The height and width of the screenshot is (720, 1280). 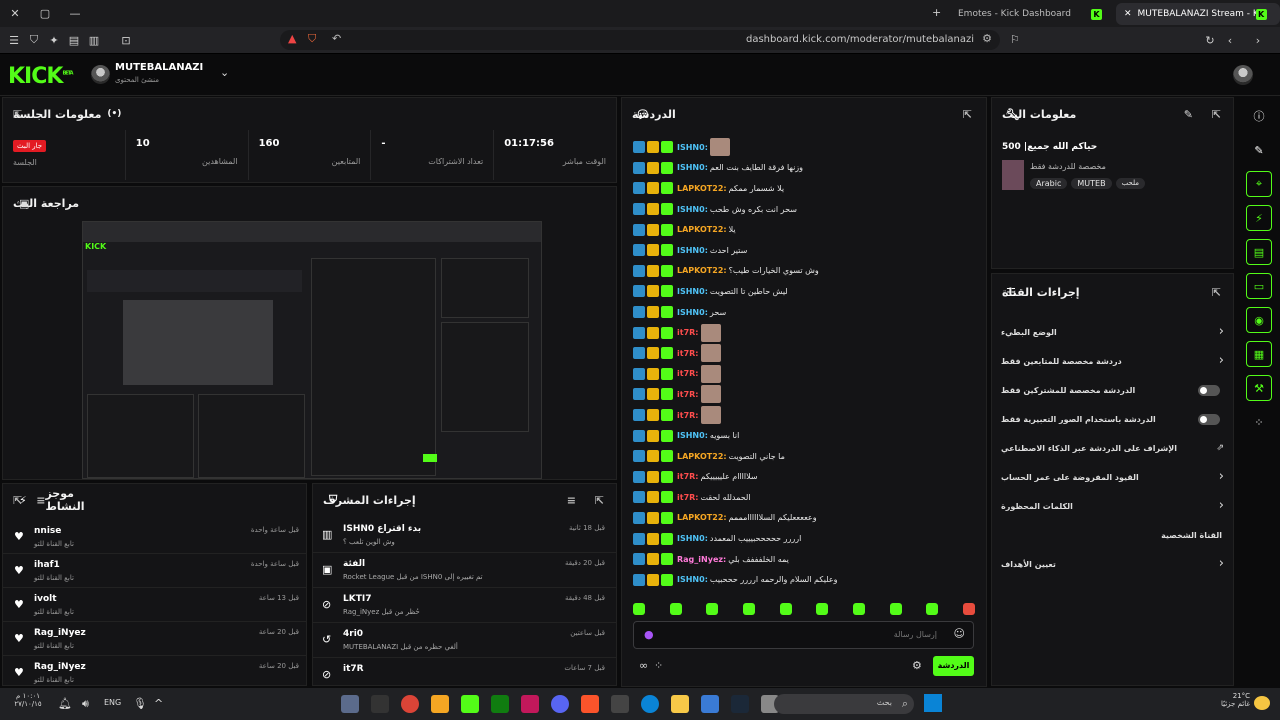 I want to click on brave-app-icon, so click(x=590, y=704).